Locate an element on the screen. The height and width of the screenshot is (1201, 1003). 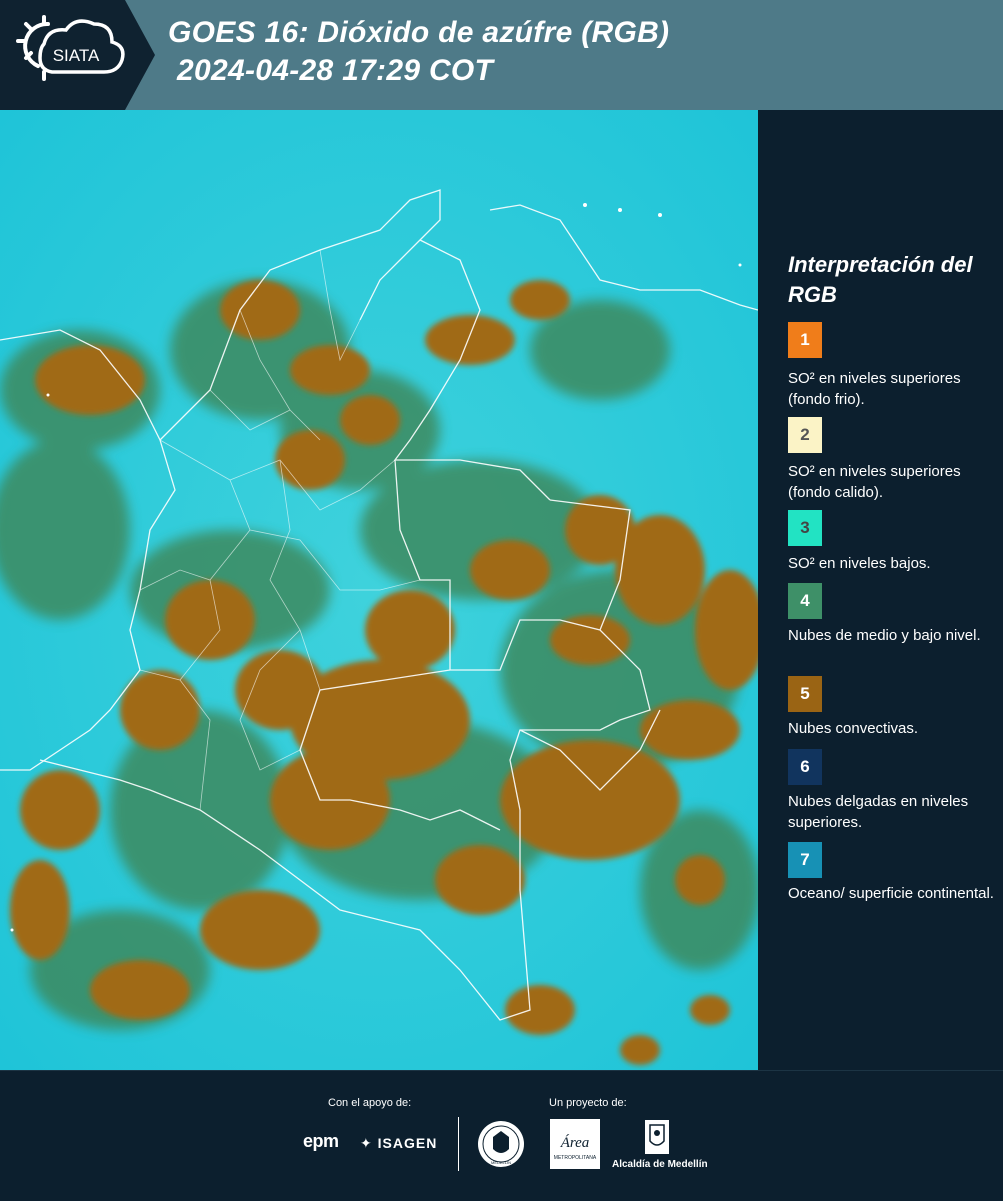
isagen-icon: ✦ is located at coordinates (369, 1143).